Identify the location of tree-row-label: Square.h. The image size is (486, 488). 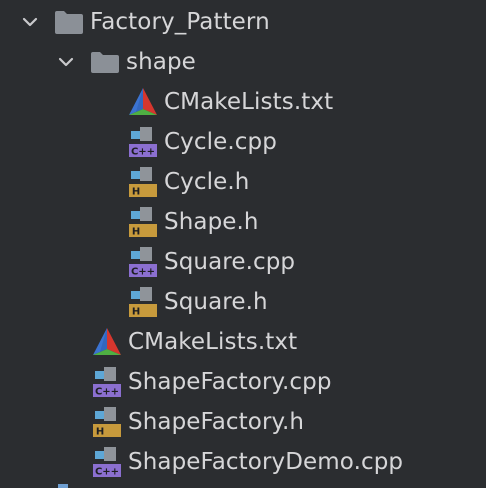
(216, 302).